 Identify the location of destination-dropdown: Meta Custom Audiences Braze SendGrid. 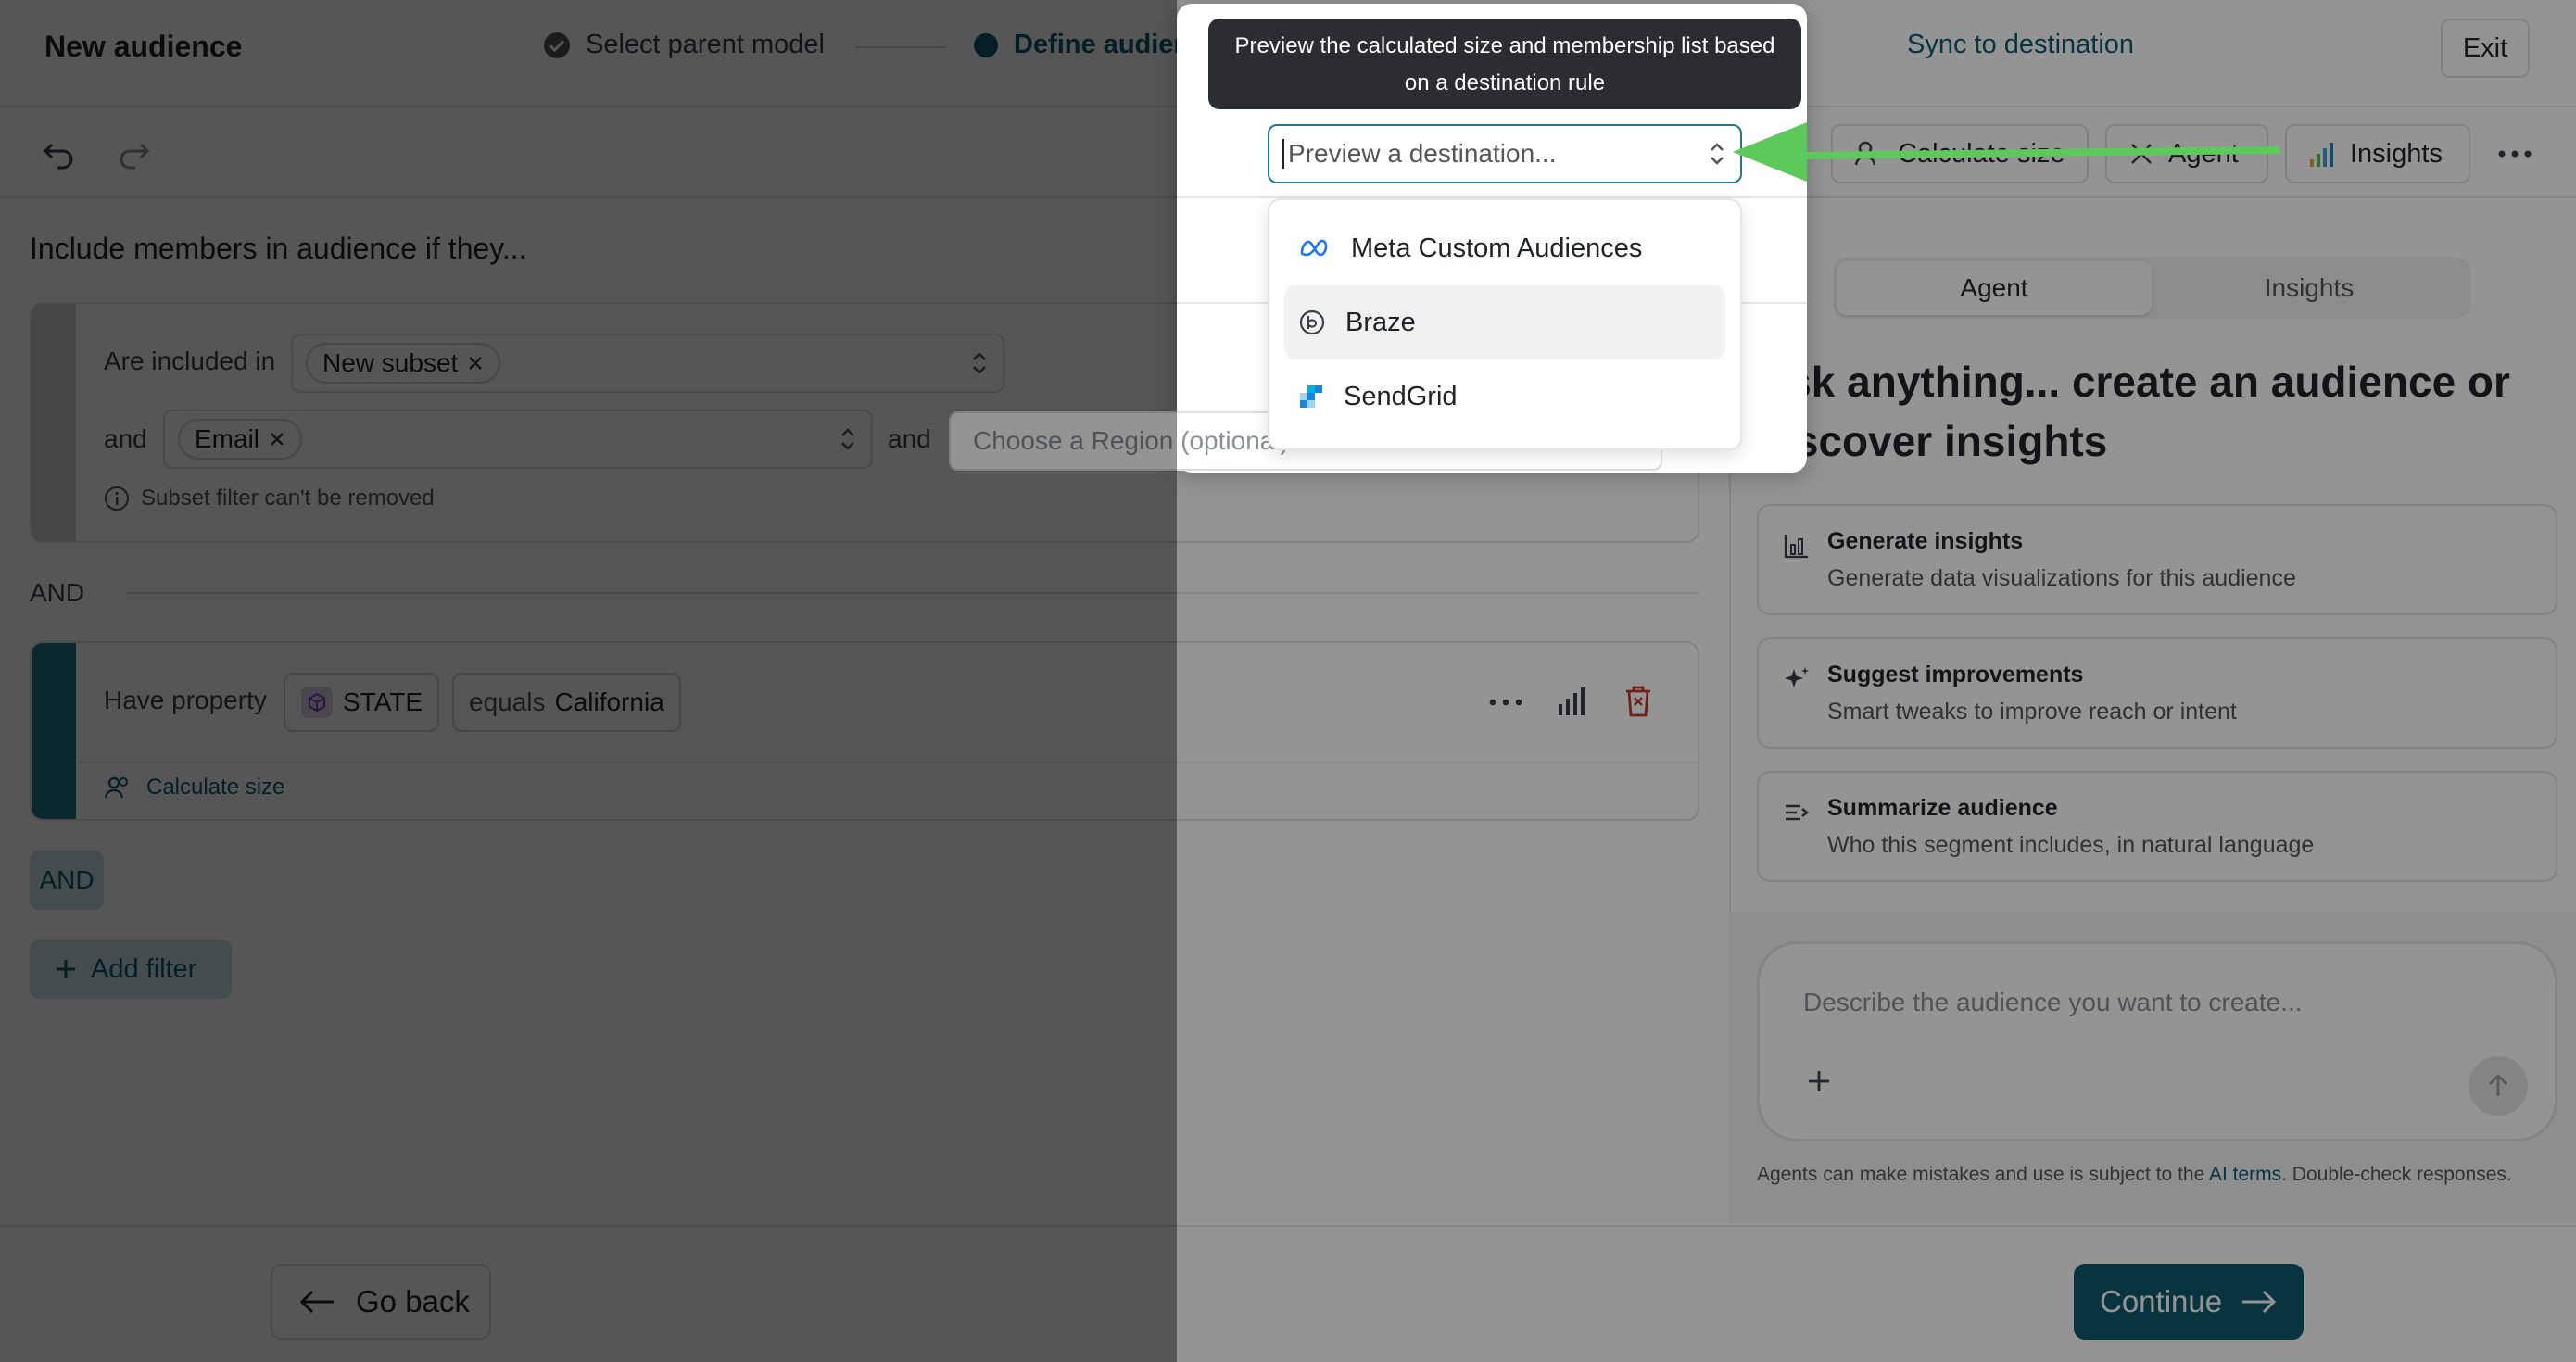
(1505, 324).